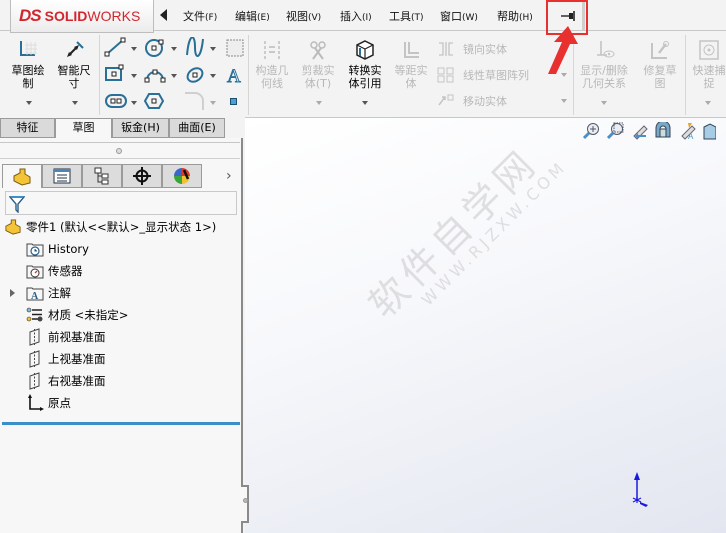  What do you see at coordinates (22, 176) in the screenshot?
I see `tab-feature-manager` at bounding box center [22, 176].